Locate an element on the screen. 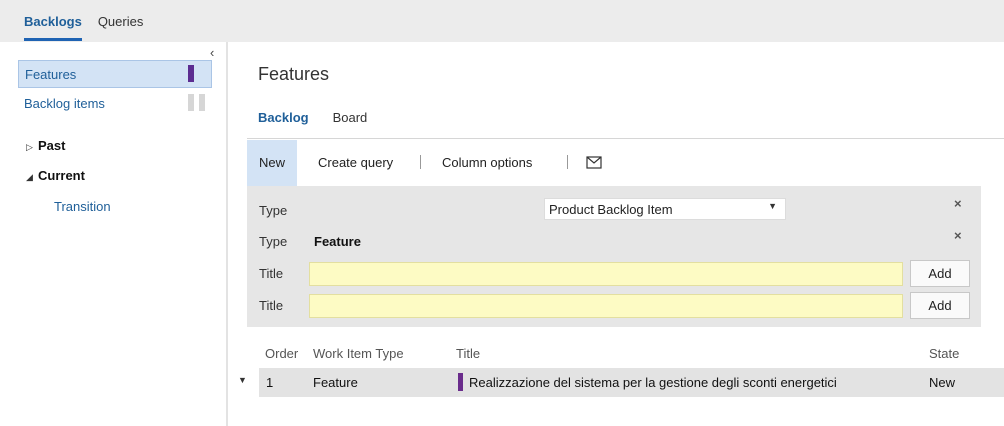  type-value: Feature is located at coordinates (337, 241).